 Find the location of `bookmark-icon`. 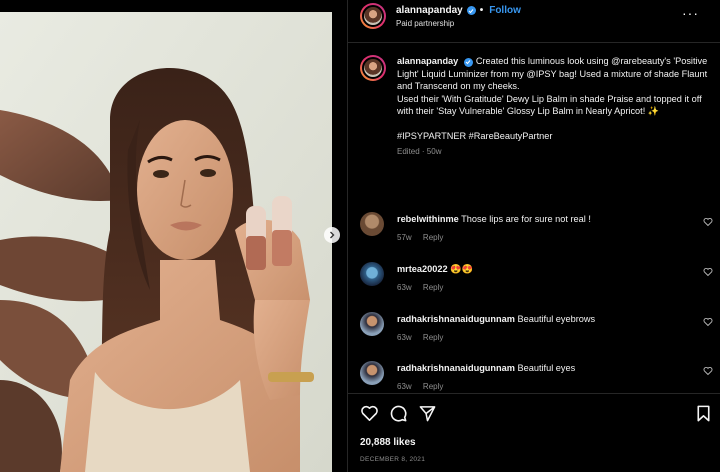

bookmark-icon is located at coordinates (703, 413).